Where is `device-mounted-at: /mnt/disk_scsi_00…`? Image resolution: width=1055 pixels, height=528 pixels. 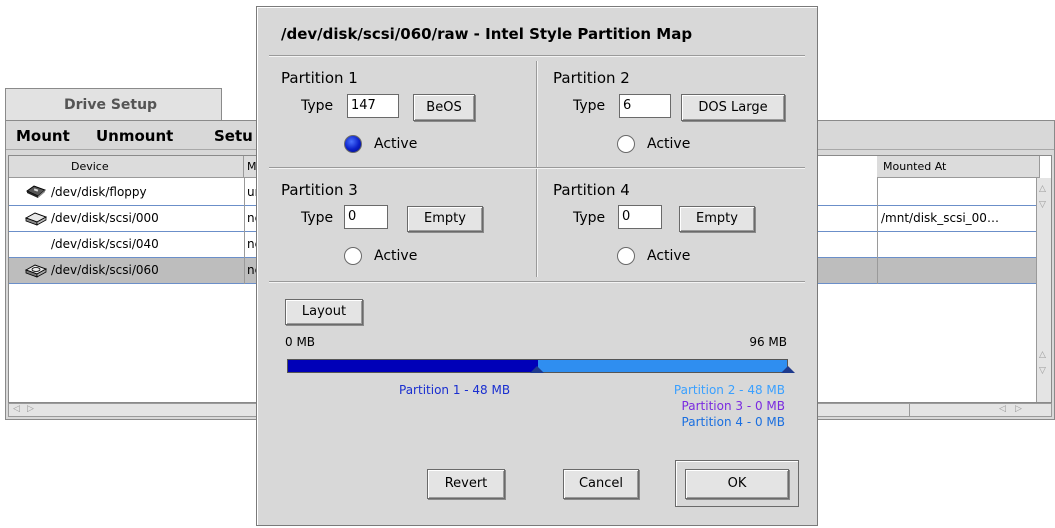
device-mounted-at: /mnt/disk_scsi_00… is located at coordinates (940, 218).